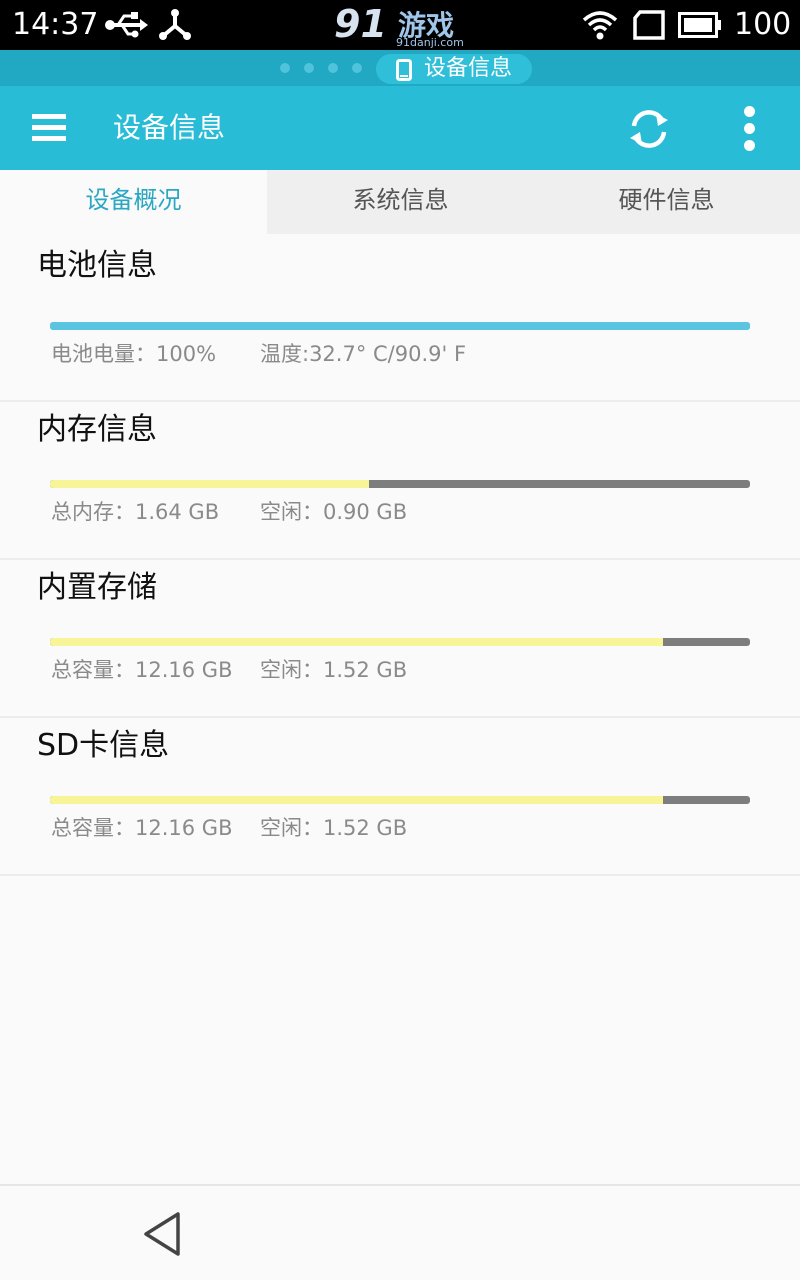 The width and height of the screenshot is (800, 1280). What do you see at coordinates (699, 25) in the screenshot?
I see `battery-icon` at bounding box center [699, 25].